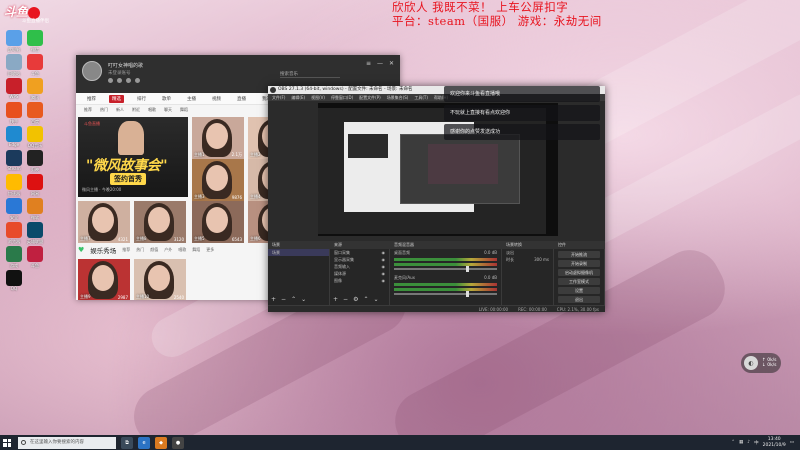 Image resolution: width=800 pixels, height=450 pixels. I want to click on favorite-icon, so click(128, 80).